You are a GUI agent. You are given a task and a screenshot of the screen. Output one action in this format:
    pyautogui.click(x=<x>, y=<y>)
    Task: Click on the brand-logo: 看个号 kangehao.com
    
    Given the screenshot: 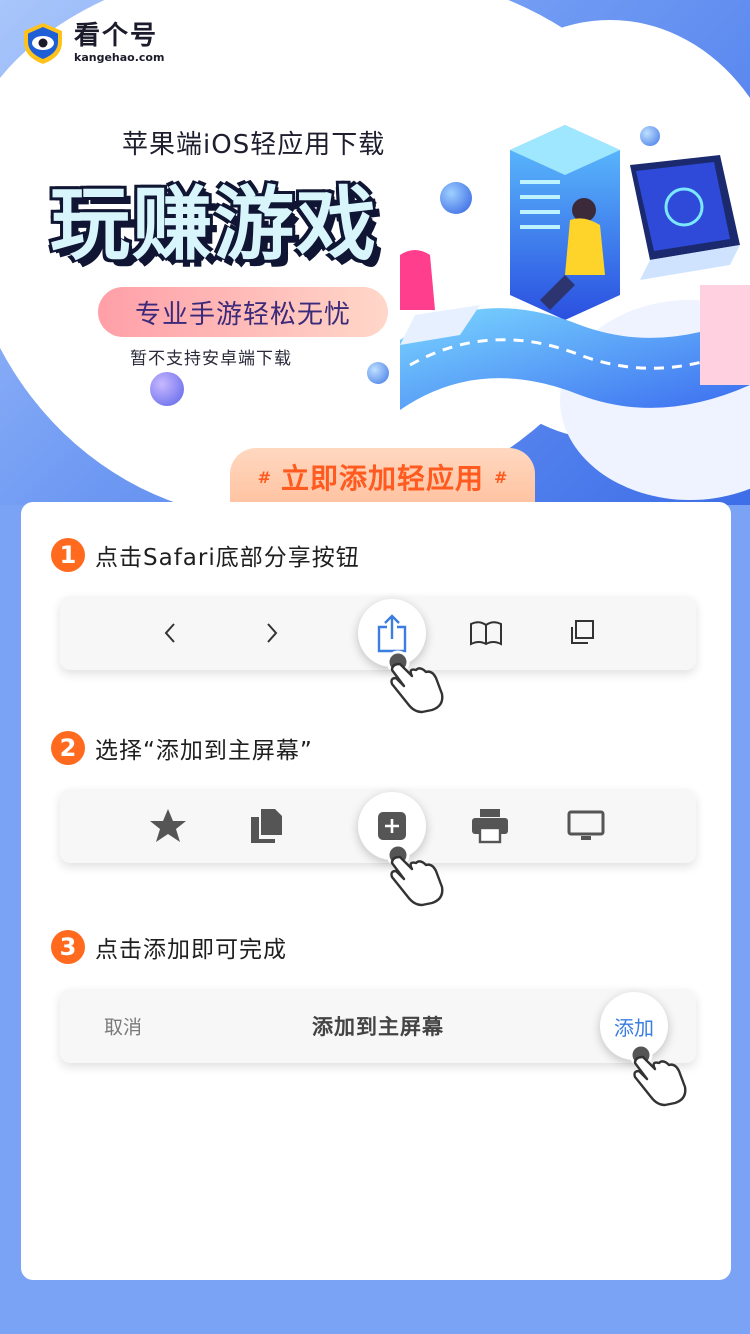 What is the action you would take?
    pyautogui.click(x=92, y=43)
    